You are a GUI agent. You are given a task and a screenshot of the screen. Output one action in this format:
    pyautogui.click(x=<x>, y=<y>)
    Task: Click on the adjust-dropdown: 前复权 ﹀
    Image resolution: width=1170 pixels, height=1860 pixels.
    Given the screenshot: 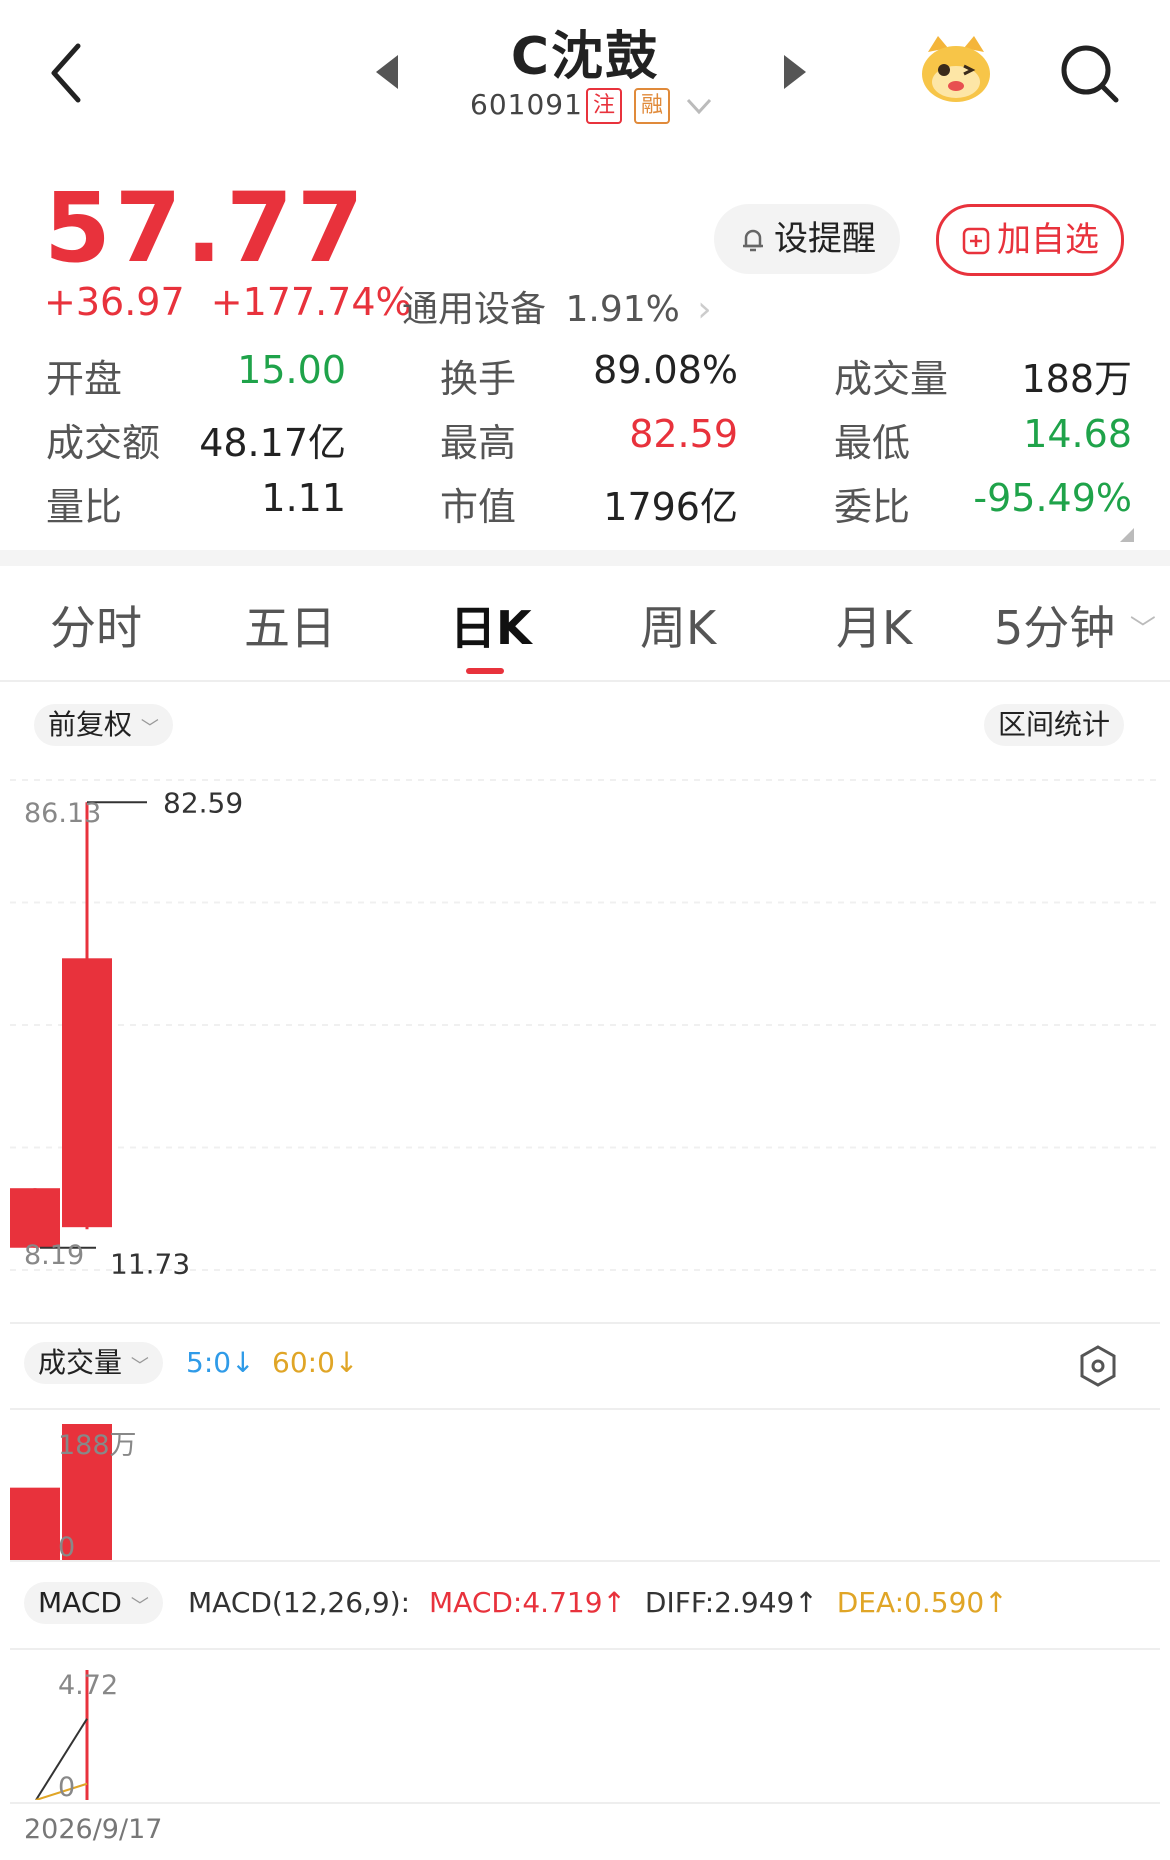 What is the action you would take?
    pyautogui.click(x=103, y=725)
    